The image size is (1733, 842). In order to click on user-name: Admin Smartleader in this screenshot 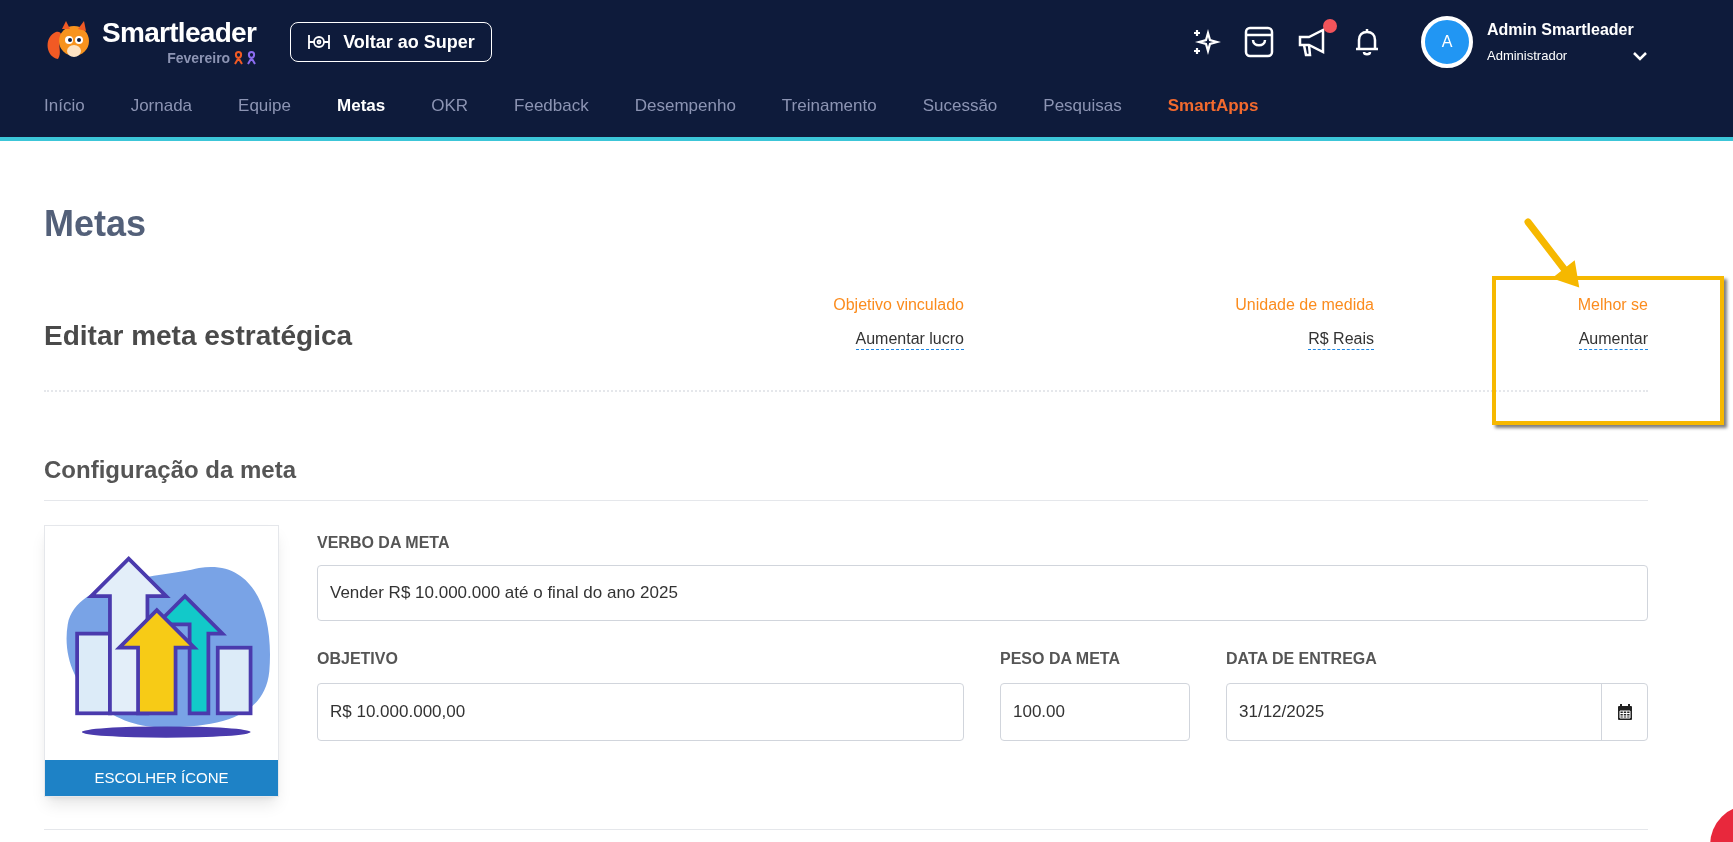, I will do `click(1561, 30)`.